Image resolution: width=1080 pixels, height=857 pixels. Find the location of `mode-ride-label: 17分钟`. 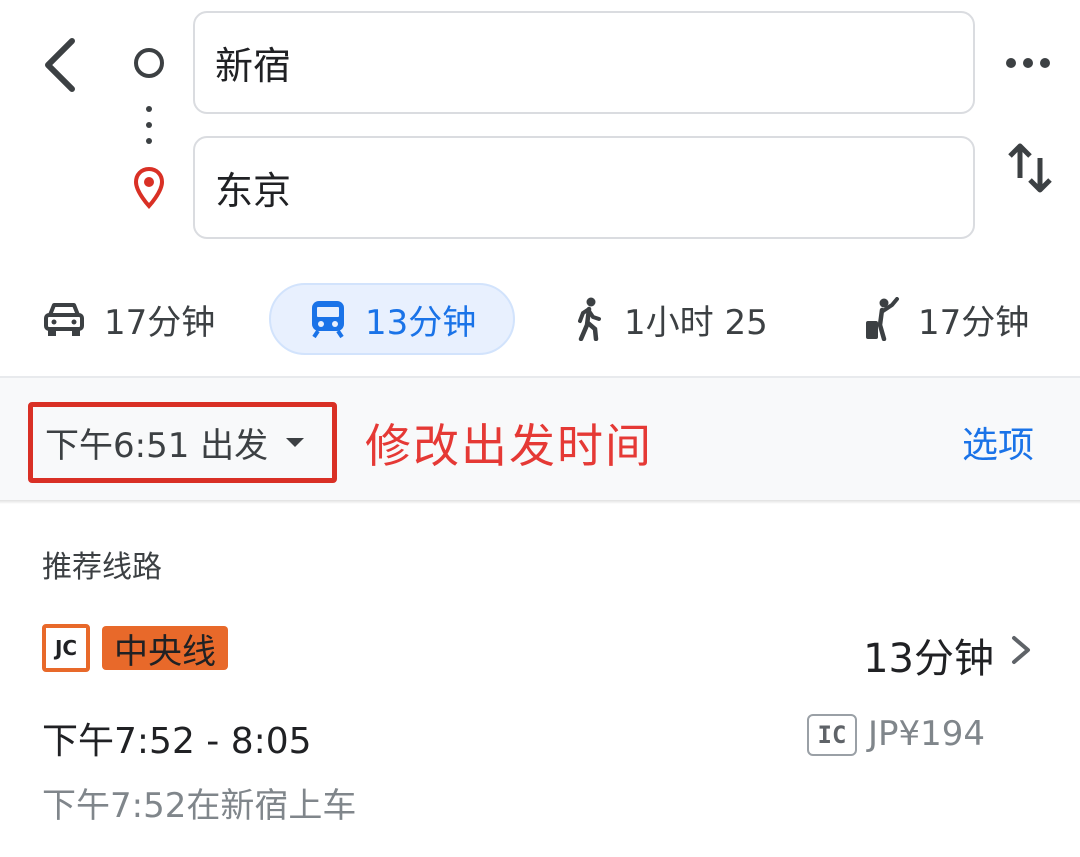

mode-ride-label: 17分钟 is located at coordinates (974, 322).